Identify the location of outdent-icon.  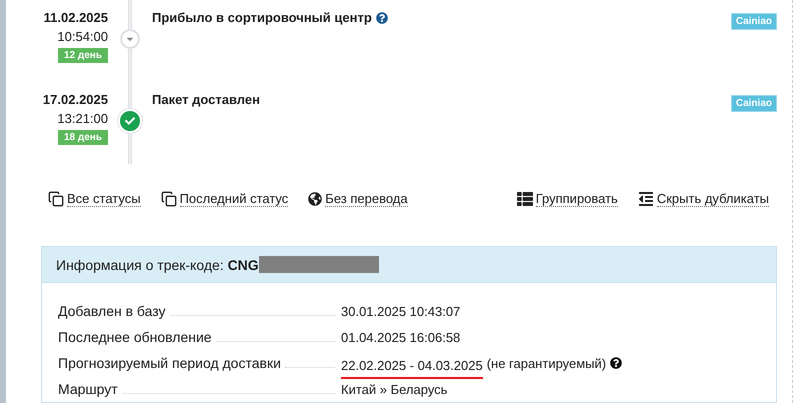
(646, 199).